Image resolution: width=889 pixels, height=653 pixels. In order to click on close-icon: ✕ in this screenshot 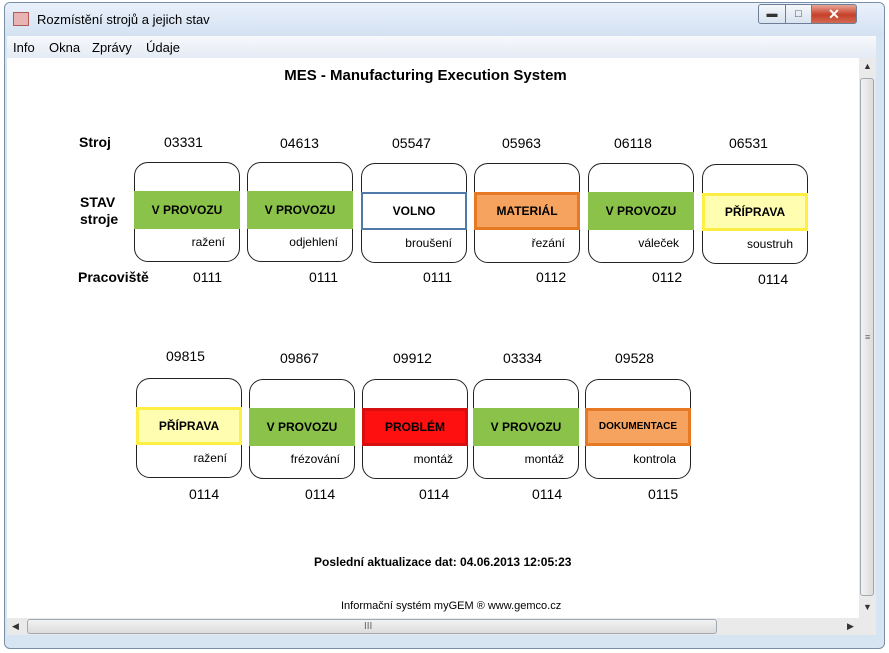, I will do `click(834, 14)`.